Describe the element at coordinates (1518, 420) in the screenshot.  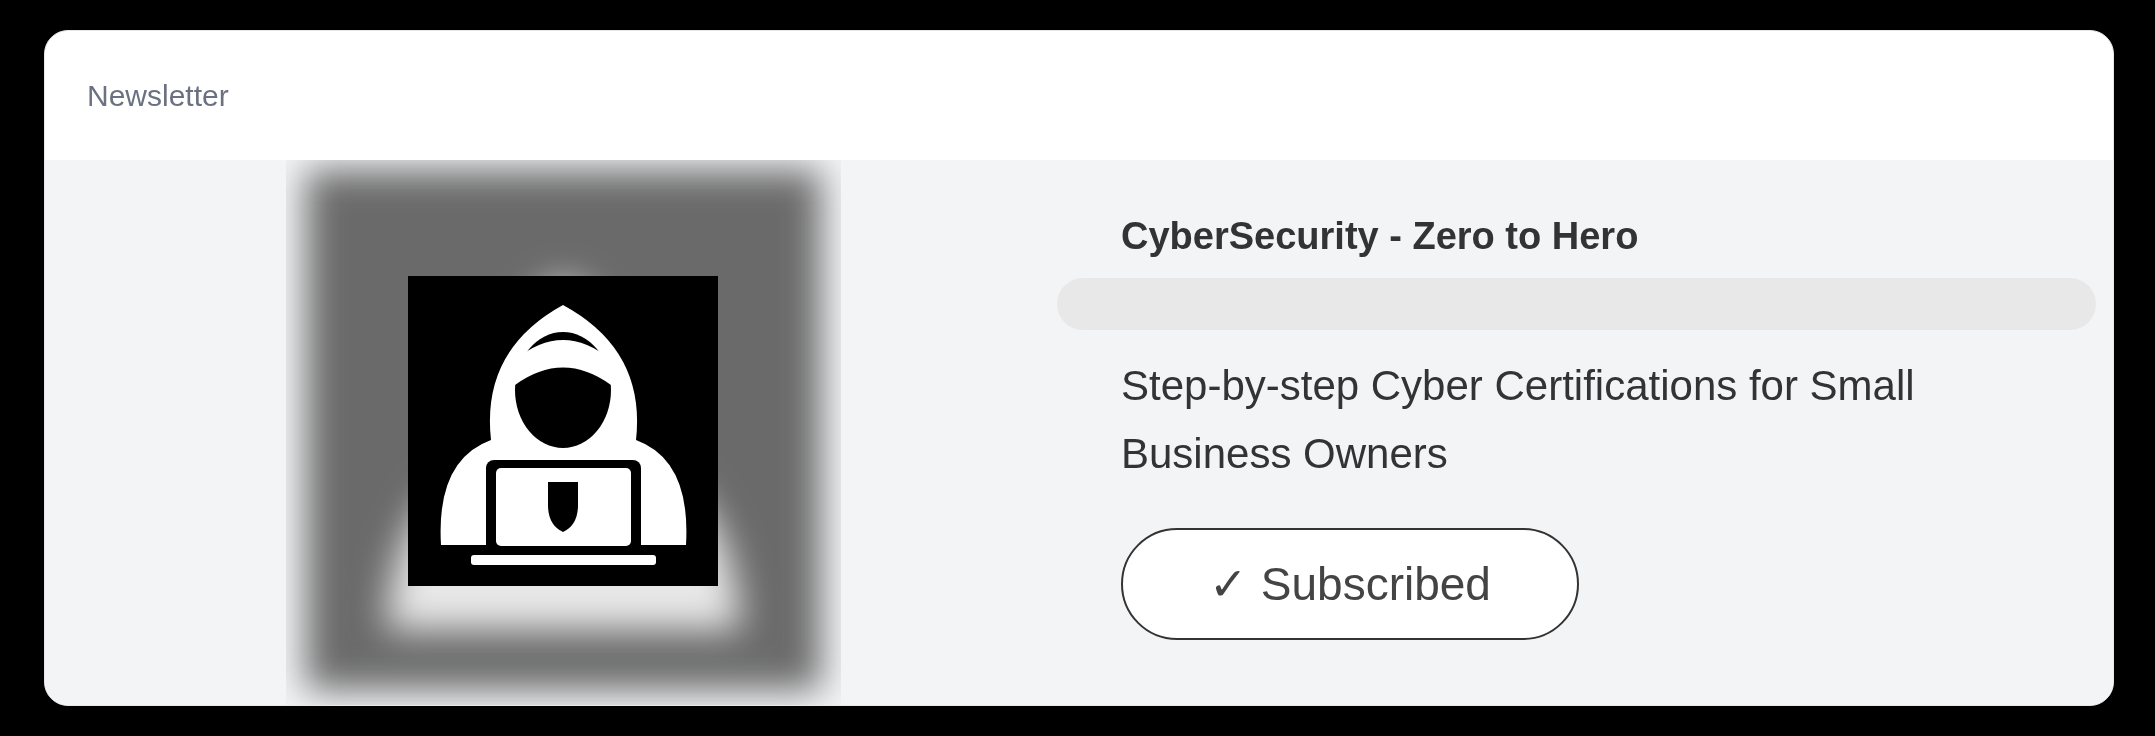
I see `newsletter-description: Step-by-step Cyber Certifications for Small Business Owners` at that location.